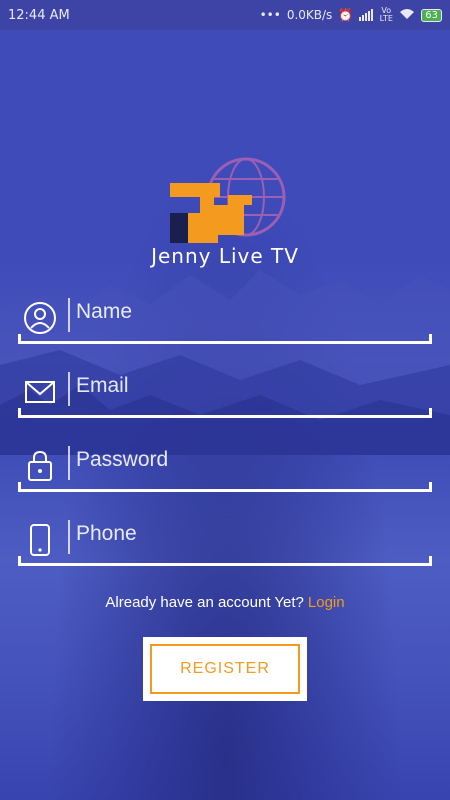 This screenshot has width=450, height=800. What do you see at coordinates (40, 465) in the screenshot?
I see `lock-icon` at bounding box center [40, 465].